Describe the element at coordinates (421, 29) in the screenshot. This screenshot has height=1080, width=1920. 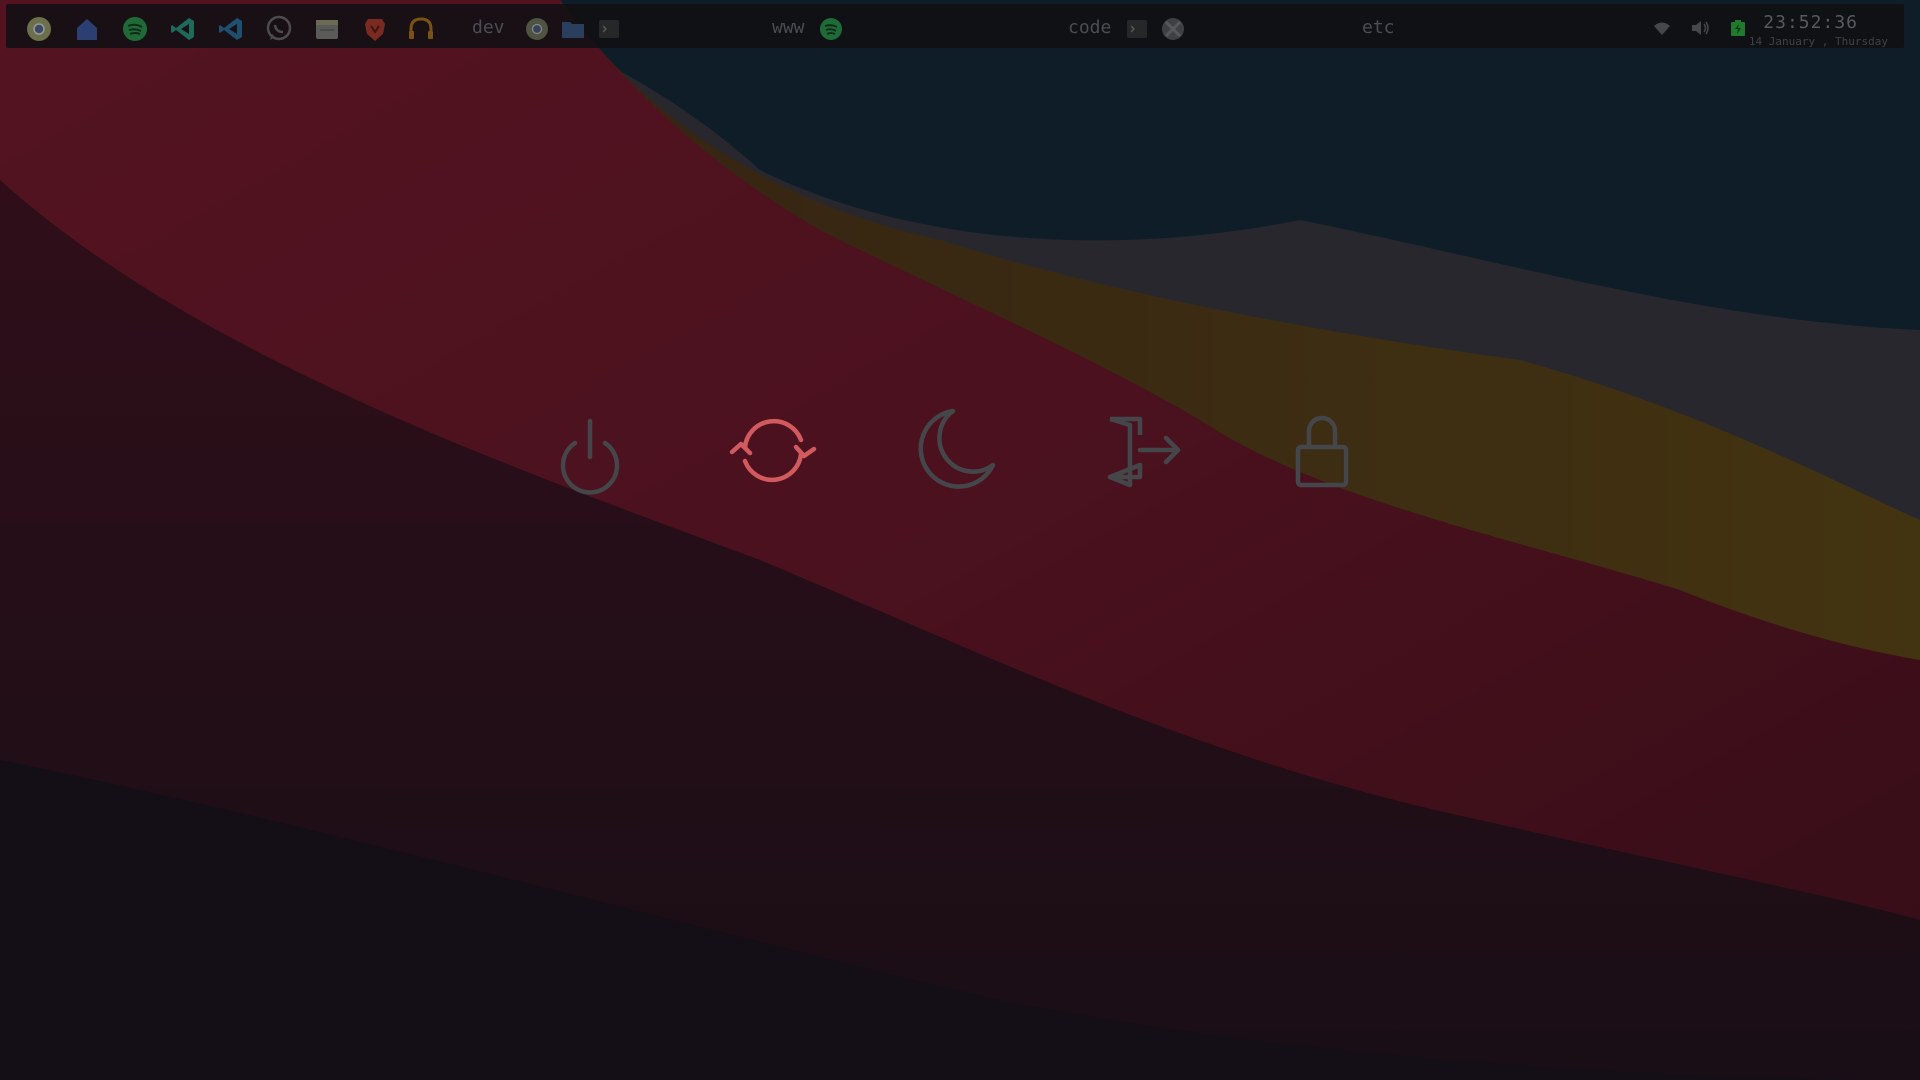
I see `headset-icon` at that location.